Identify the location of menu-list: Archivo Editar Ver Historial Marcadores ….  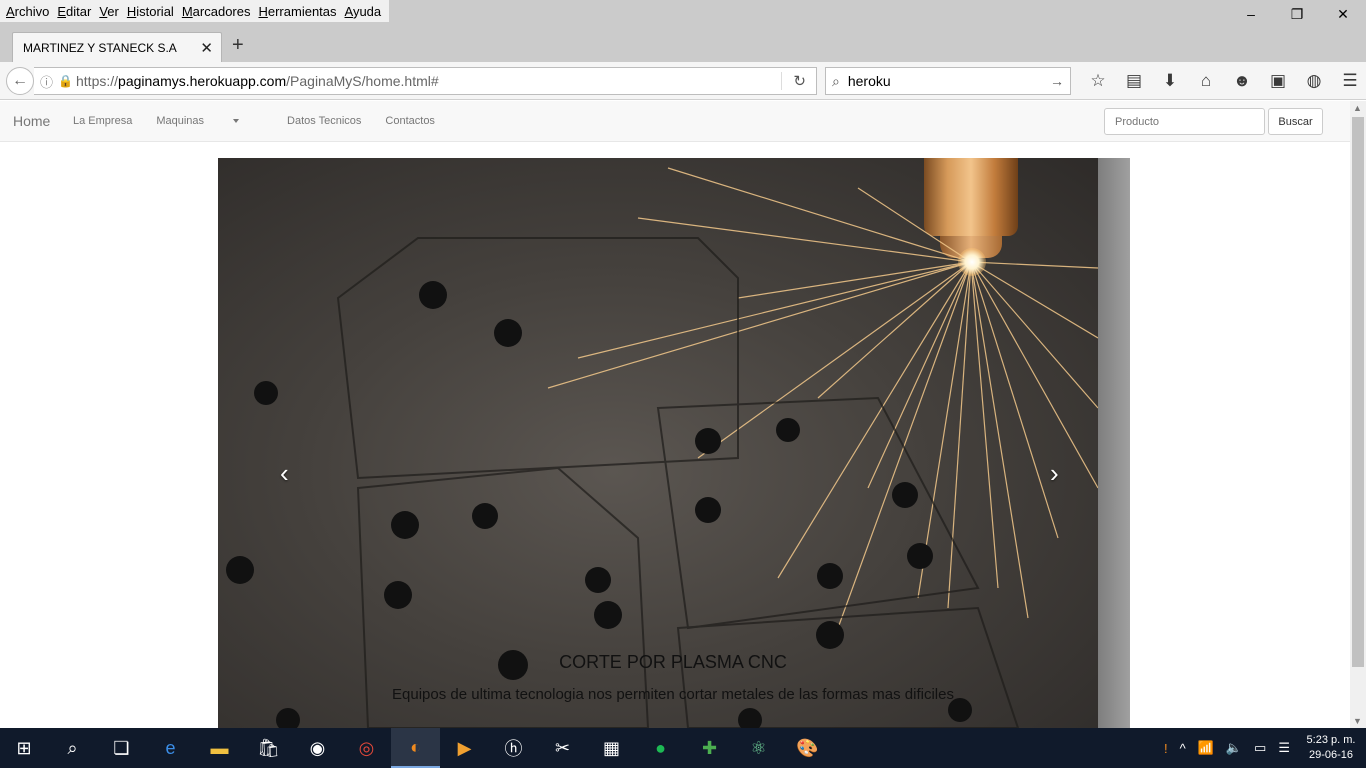
(195, 11).